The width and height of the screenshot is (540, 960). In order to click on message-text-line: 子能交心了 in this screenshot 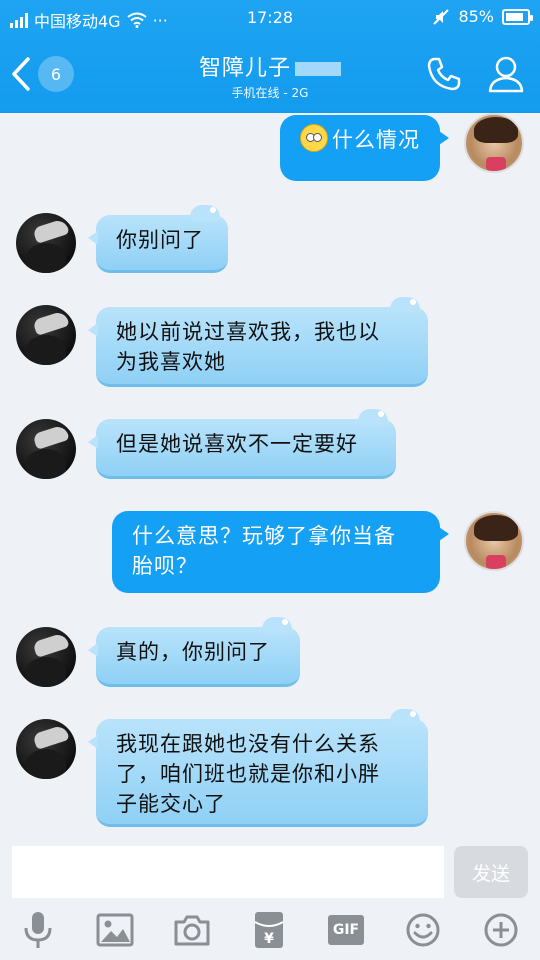, I will do `click(171, 804)`.